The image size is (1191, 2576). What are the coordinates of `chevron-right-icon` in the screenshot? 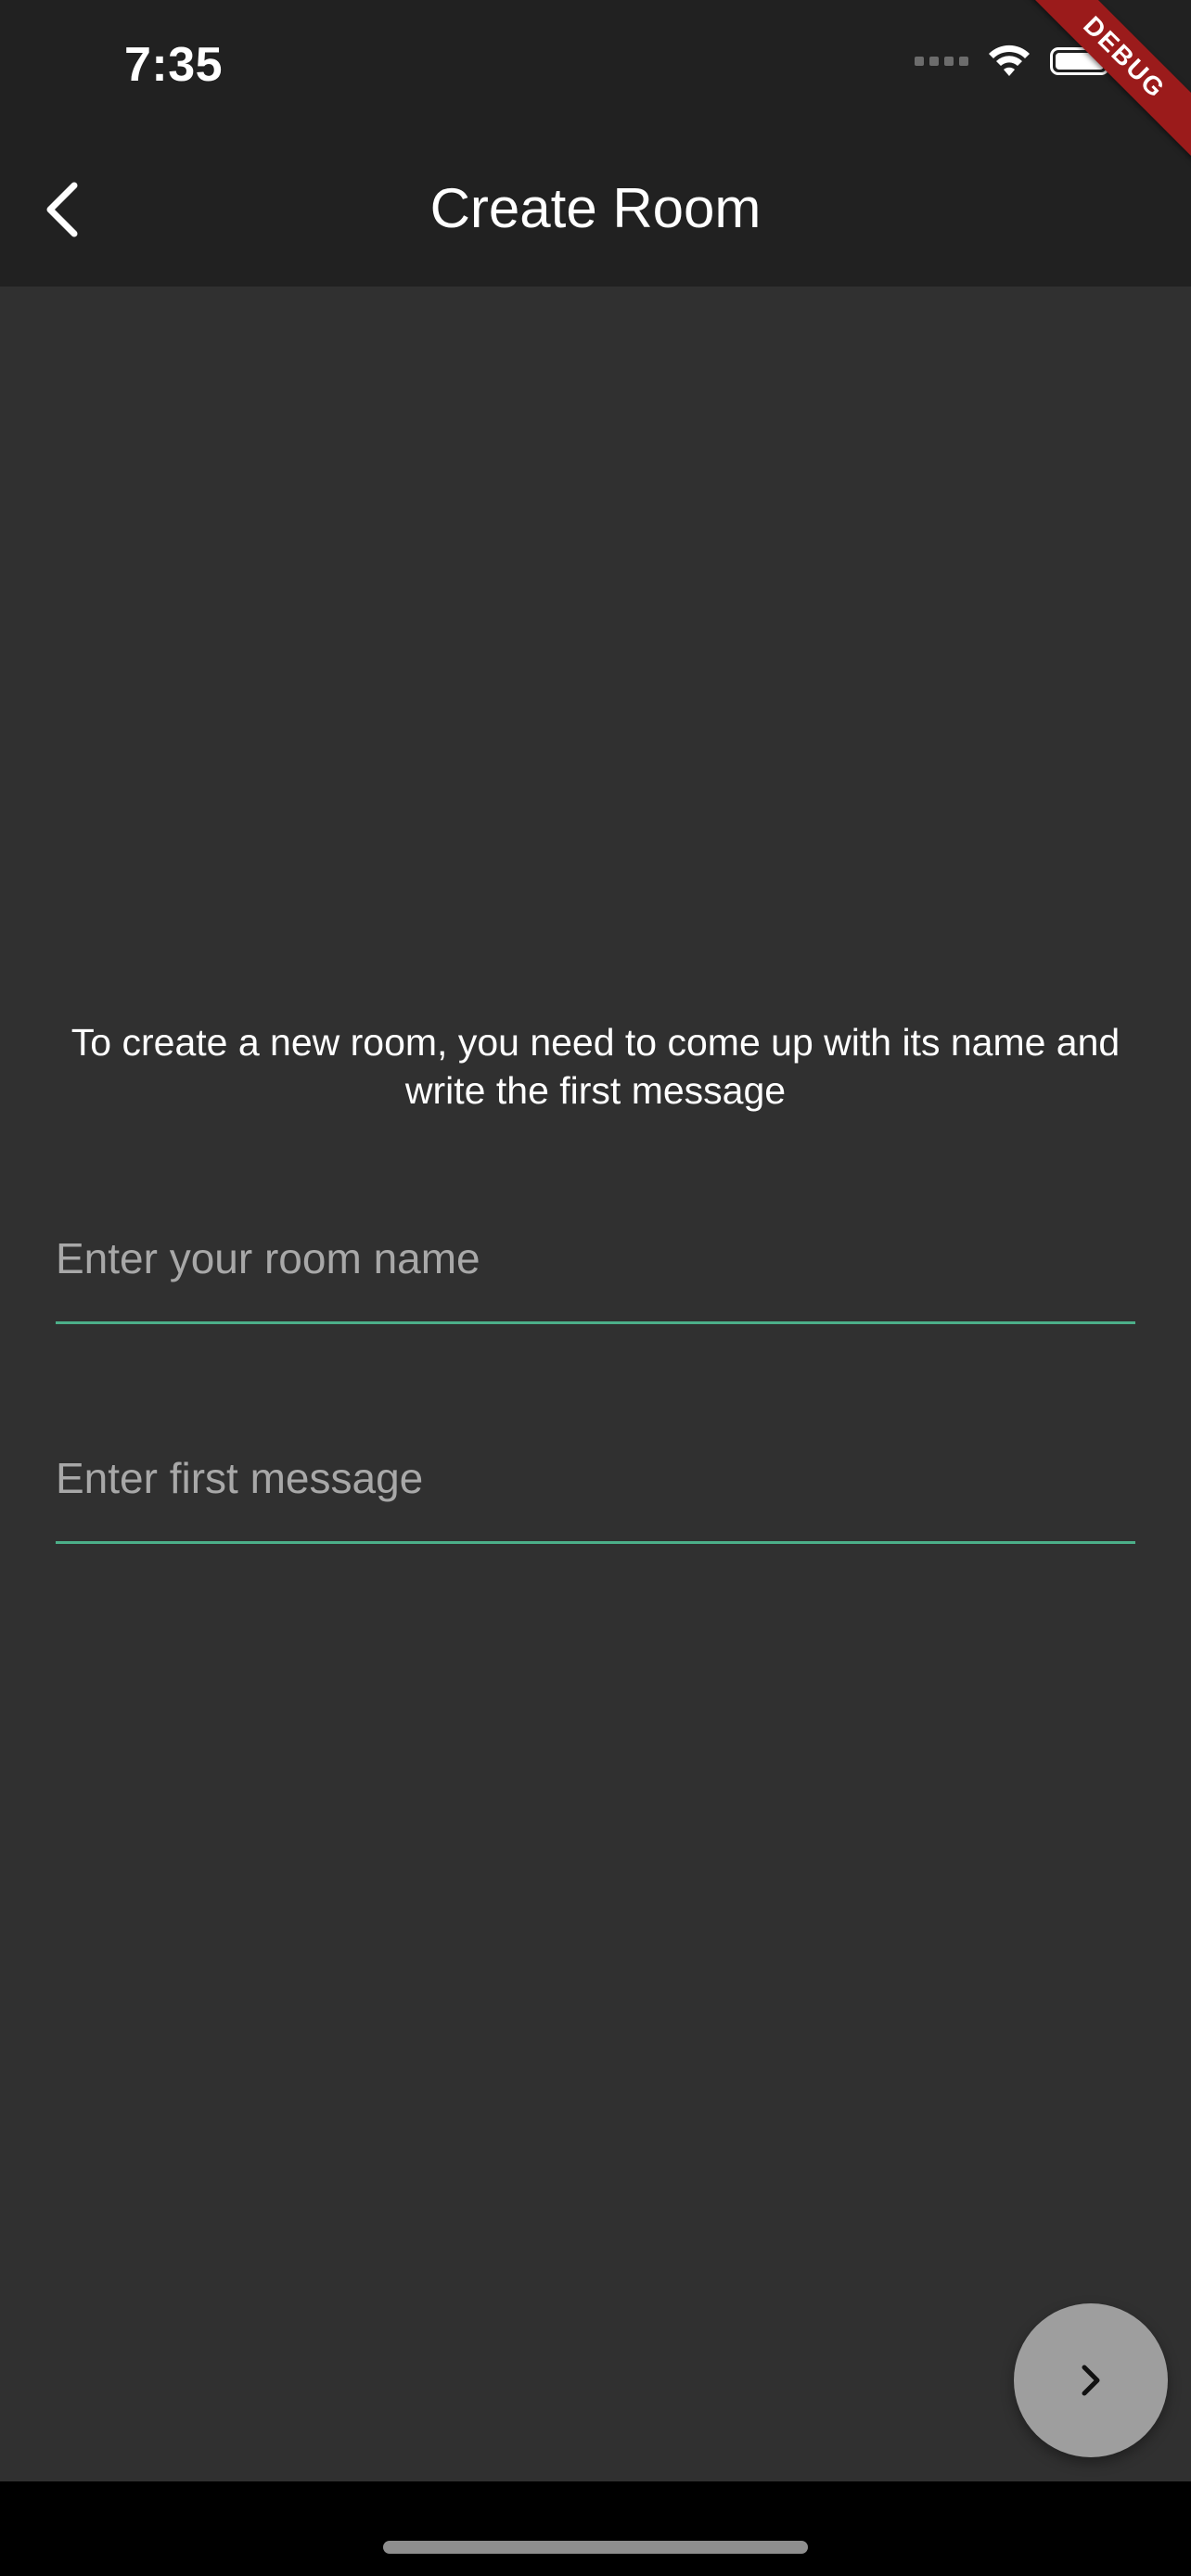 It's located at (1091, 2380).